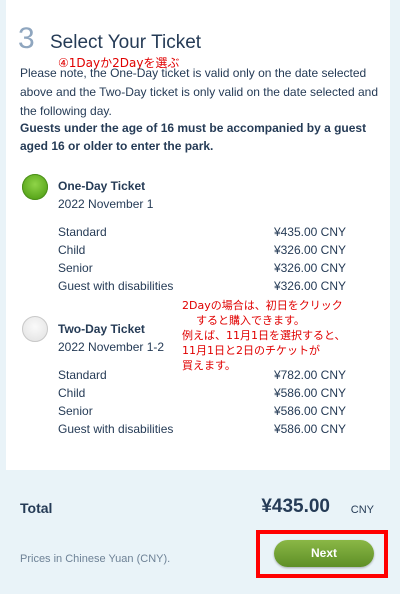  I want to click on total-label: Total, so click(36, 508).